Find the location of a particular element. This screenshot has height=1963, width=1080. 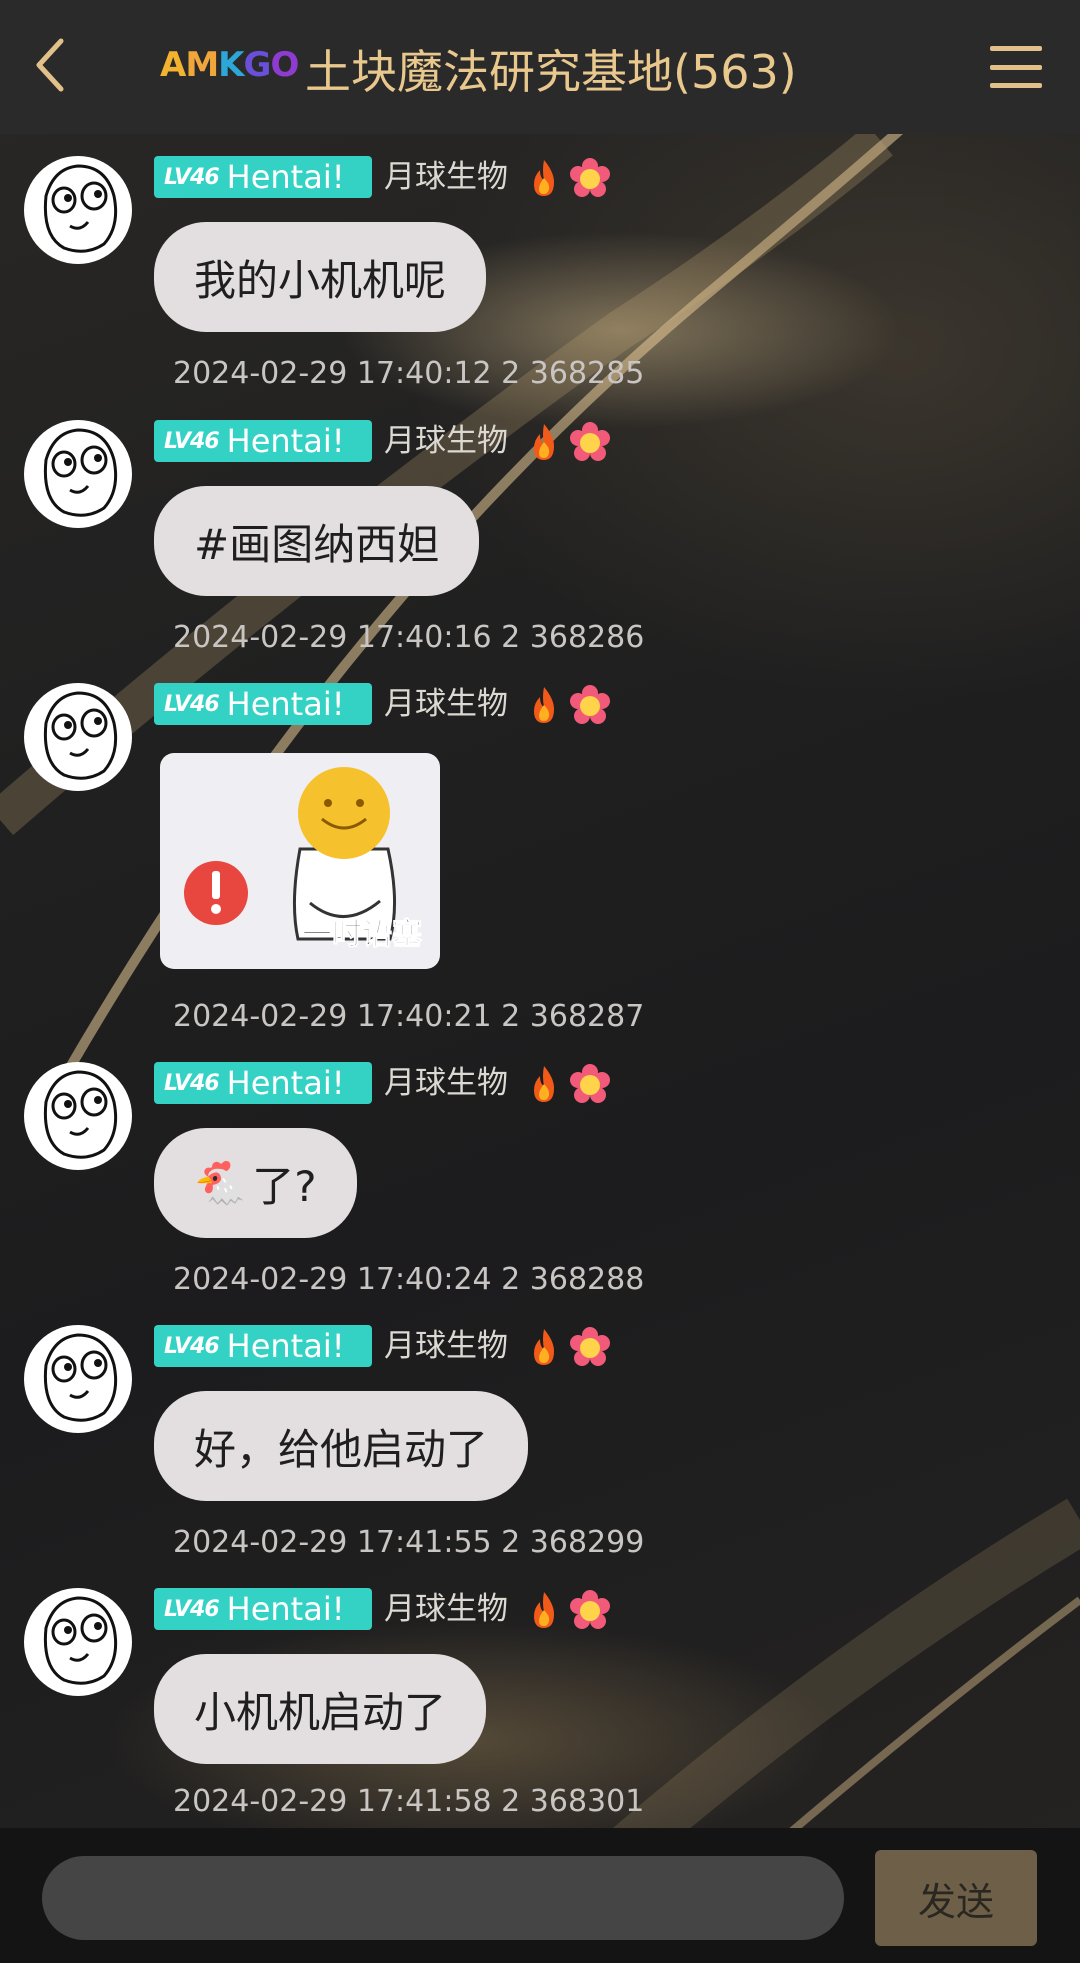

message-input is located at coordinates (443, 1898).